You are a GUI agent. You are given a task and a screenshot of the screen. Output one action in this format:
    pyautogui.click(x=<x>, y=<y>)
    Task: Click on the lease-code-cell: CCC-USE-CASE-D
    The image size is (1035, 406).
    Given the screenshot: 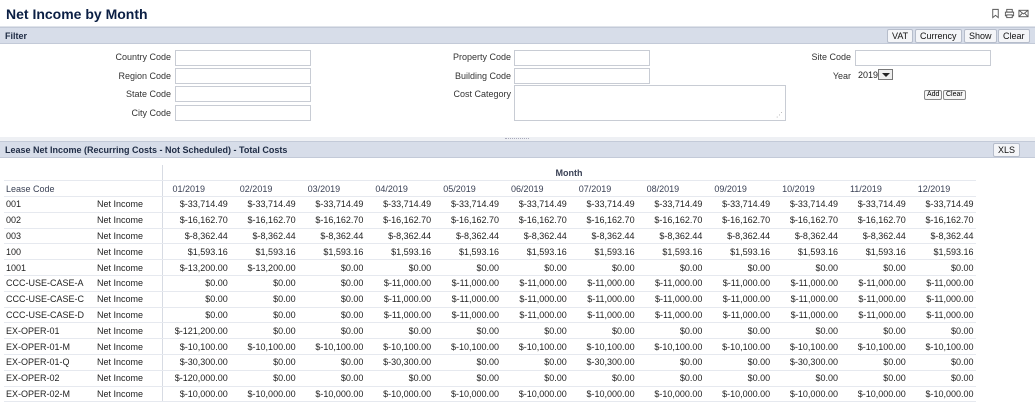 What is the action you would take?
    pyautogui.click(x=49, y=315)
    